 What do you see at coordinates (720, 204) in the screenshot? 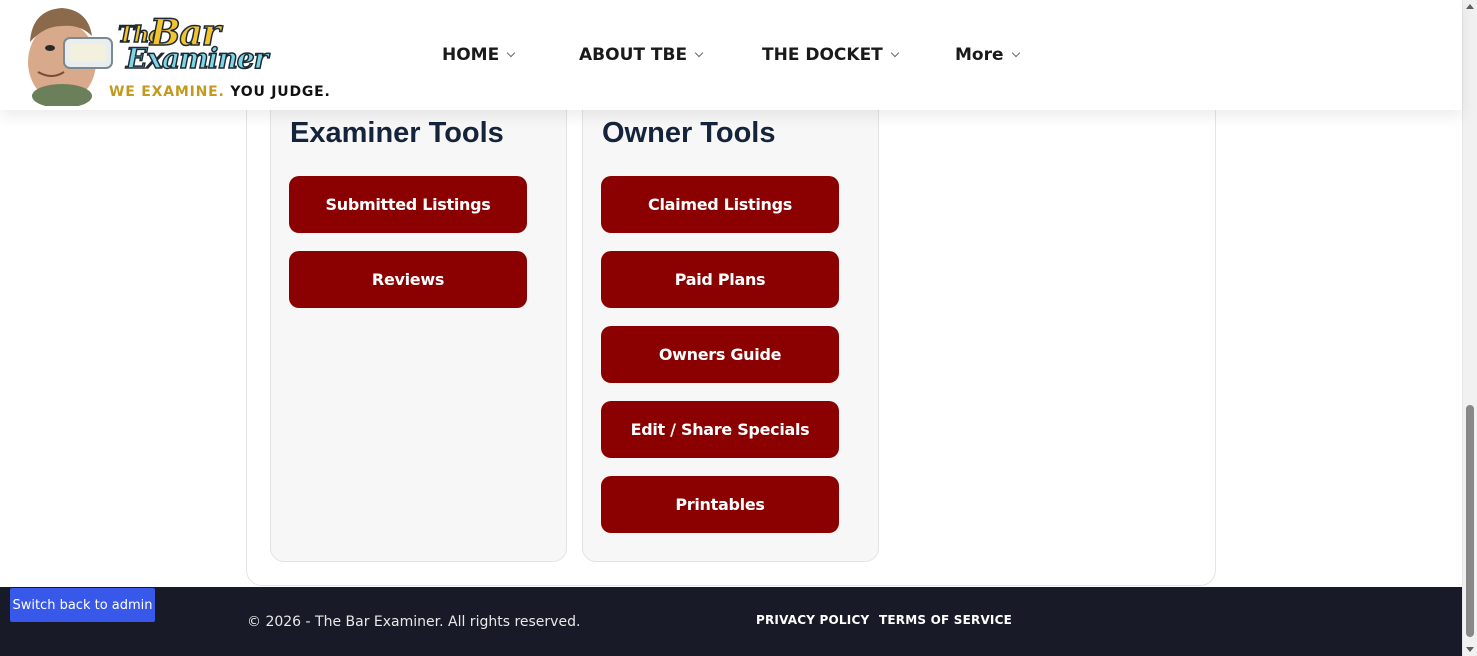
I see `claimed-listings-button: Claimed Listings` at bounding box center [720, 204].